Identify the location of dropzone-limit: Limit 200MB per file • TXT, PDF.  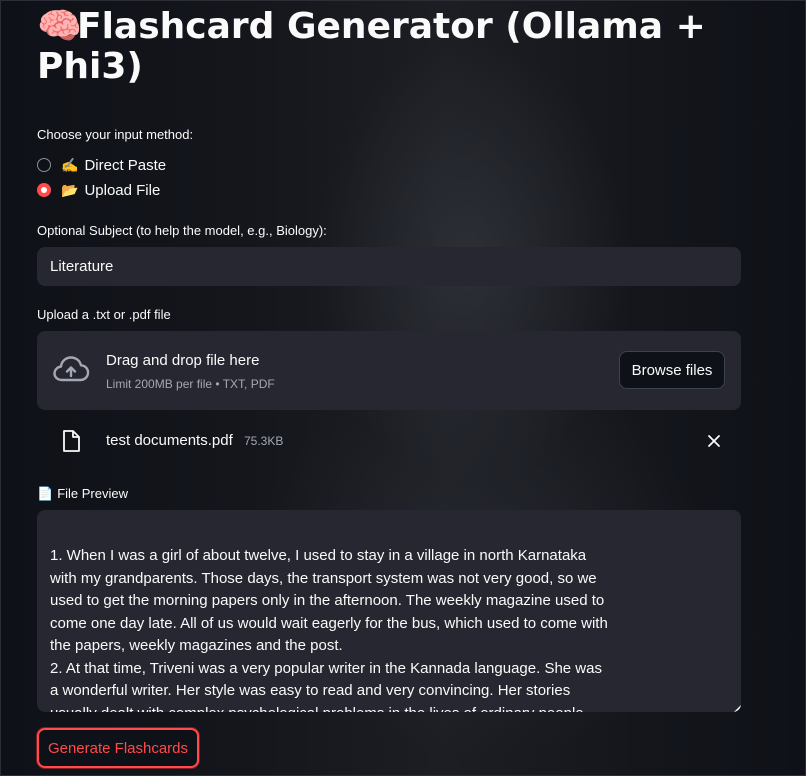
(190, 384).